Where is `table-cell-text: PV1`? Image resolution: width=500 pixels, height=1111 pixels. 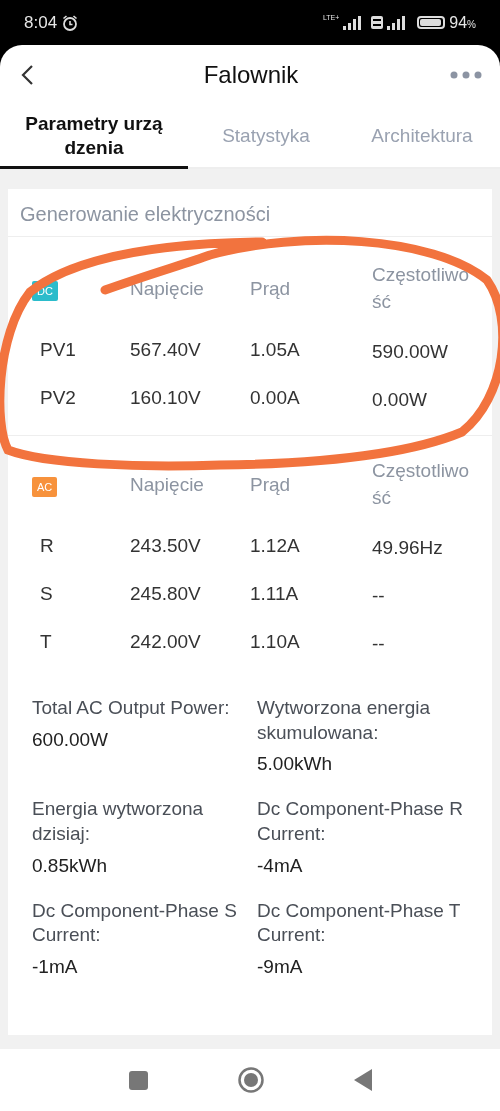 table-cell-text: PV1 is located at coordinates (58, 350).